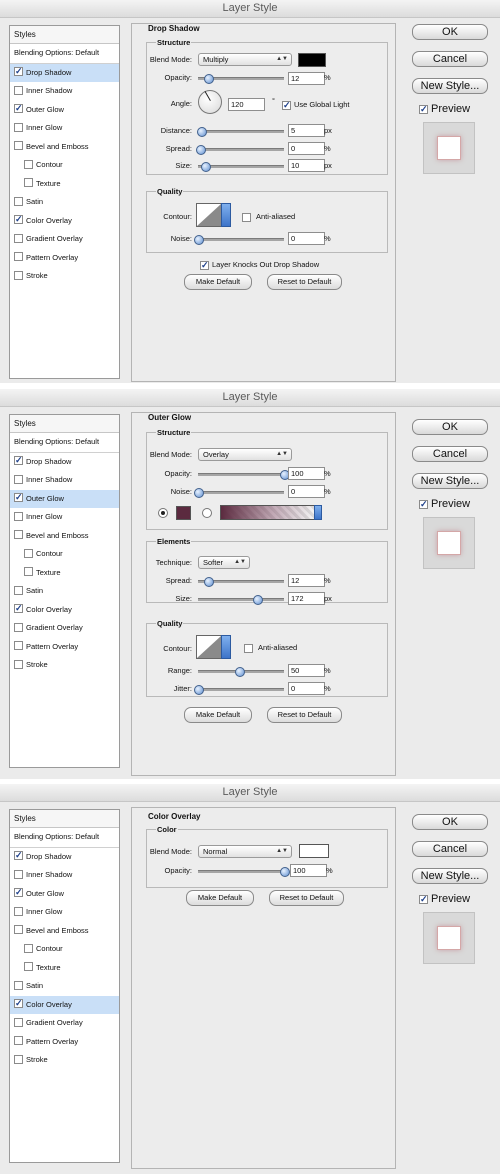 The height and width of the screenshot is (1174, 500). Describe the element at coordinates (64, 91) in the screenshot. I see `style-item-inner-shadow: Inner Shadow` at that location.